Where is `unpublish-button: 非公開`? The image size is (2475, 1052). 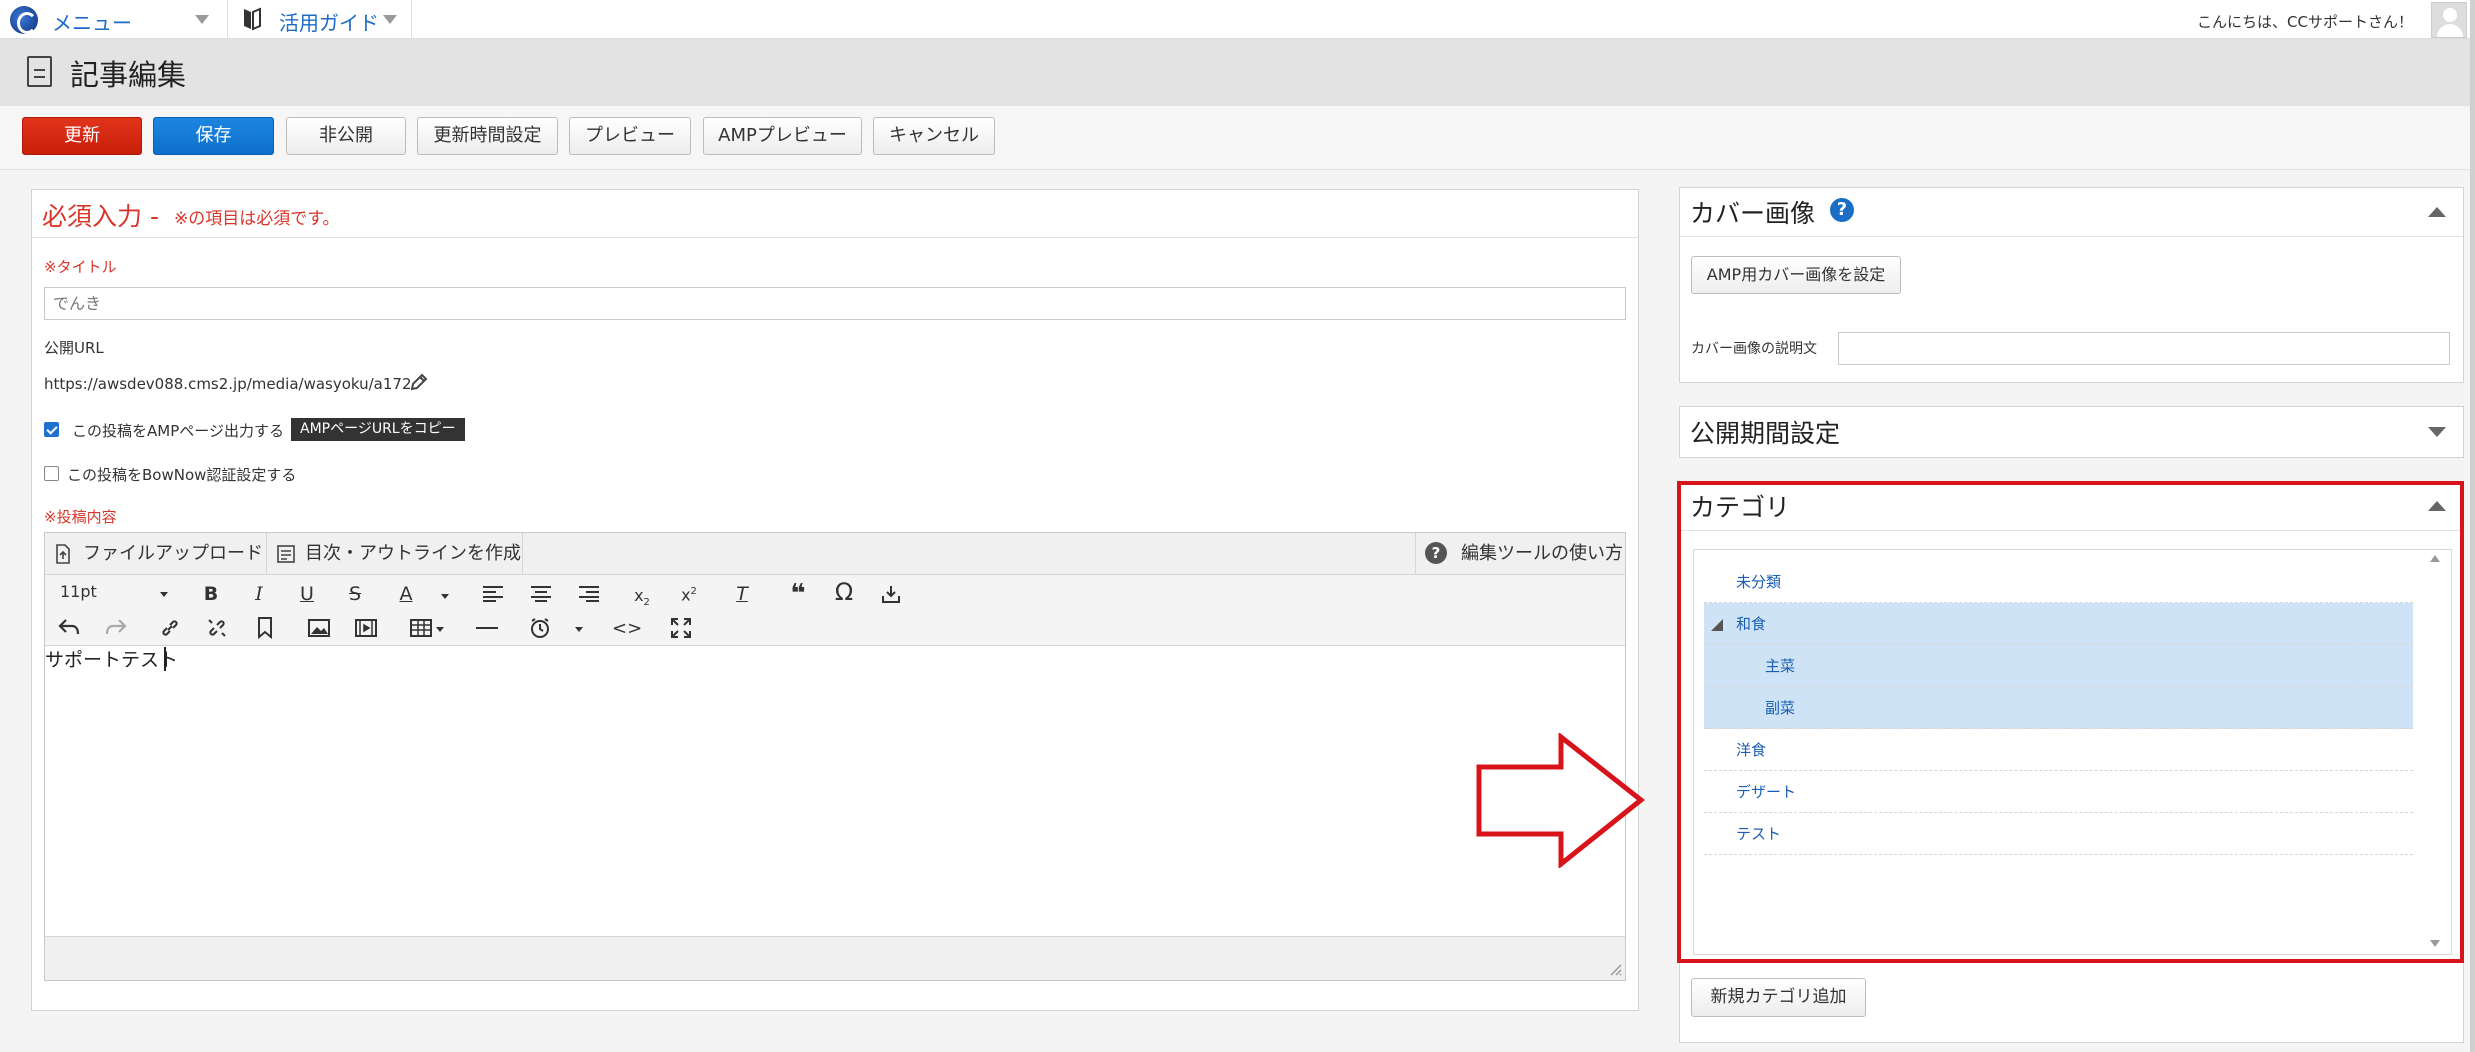
unpublish-button: 非公開 is located at coordinates (346, 136).